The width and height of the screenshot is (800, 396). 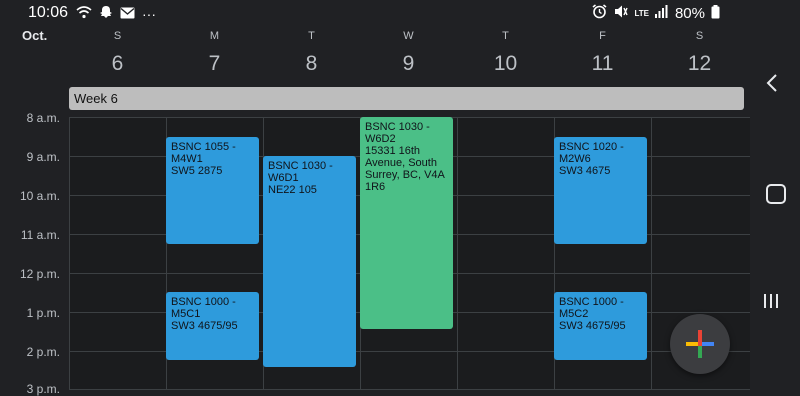 I want to click on day-number: 7, so click(x=214, y=63).